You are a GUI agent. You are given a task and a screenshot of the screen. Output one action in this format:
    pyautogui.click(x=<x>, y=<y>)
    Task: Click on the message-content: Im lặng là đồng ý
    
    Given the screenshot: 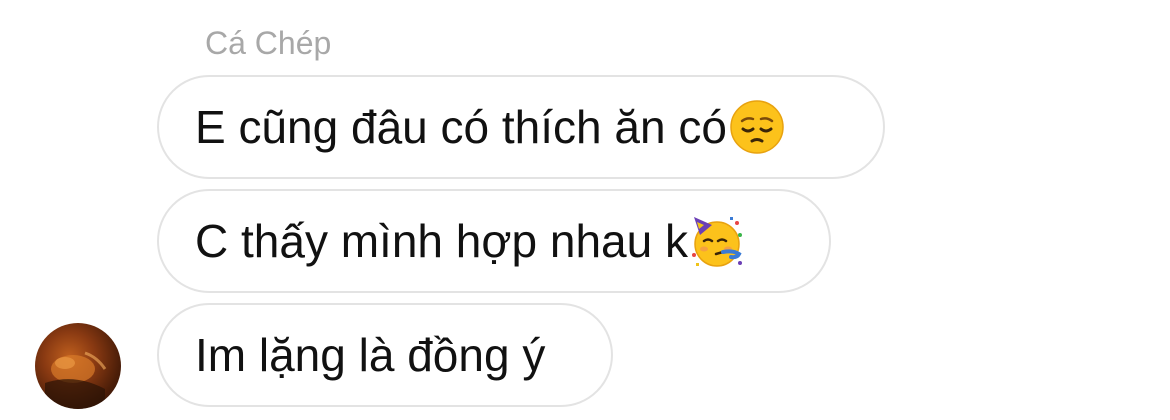 What is the action you would take?
    pyautogui.click(x=370, y=355)
    